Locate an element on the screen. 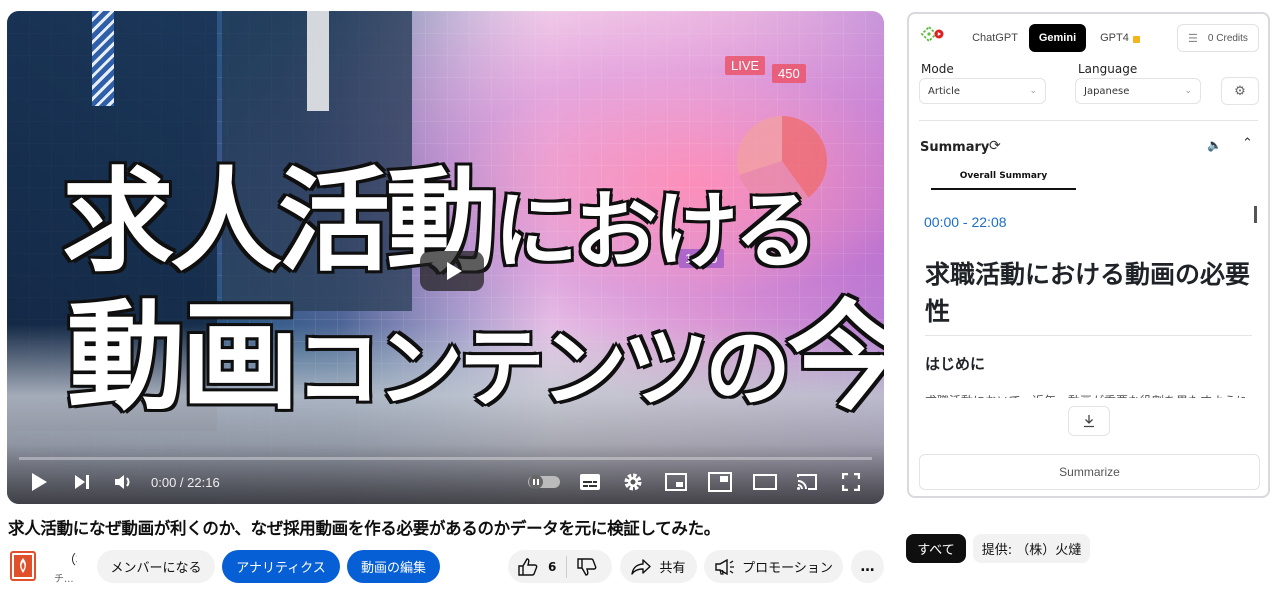  credits-label: 0 Credits is located at coordinates (1227, 38).